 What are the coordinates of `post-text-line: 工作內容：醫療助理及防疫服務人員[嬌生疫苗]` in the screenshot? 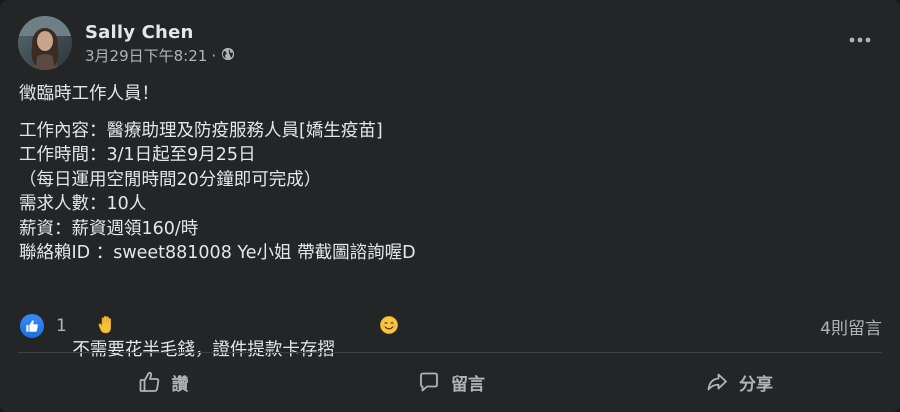 It's located at (201, 130).